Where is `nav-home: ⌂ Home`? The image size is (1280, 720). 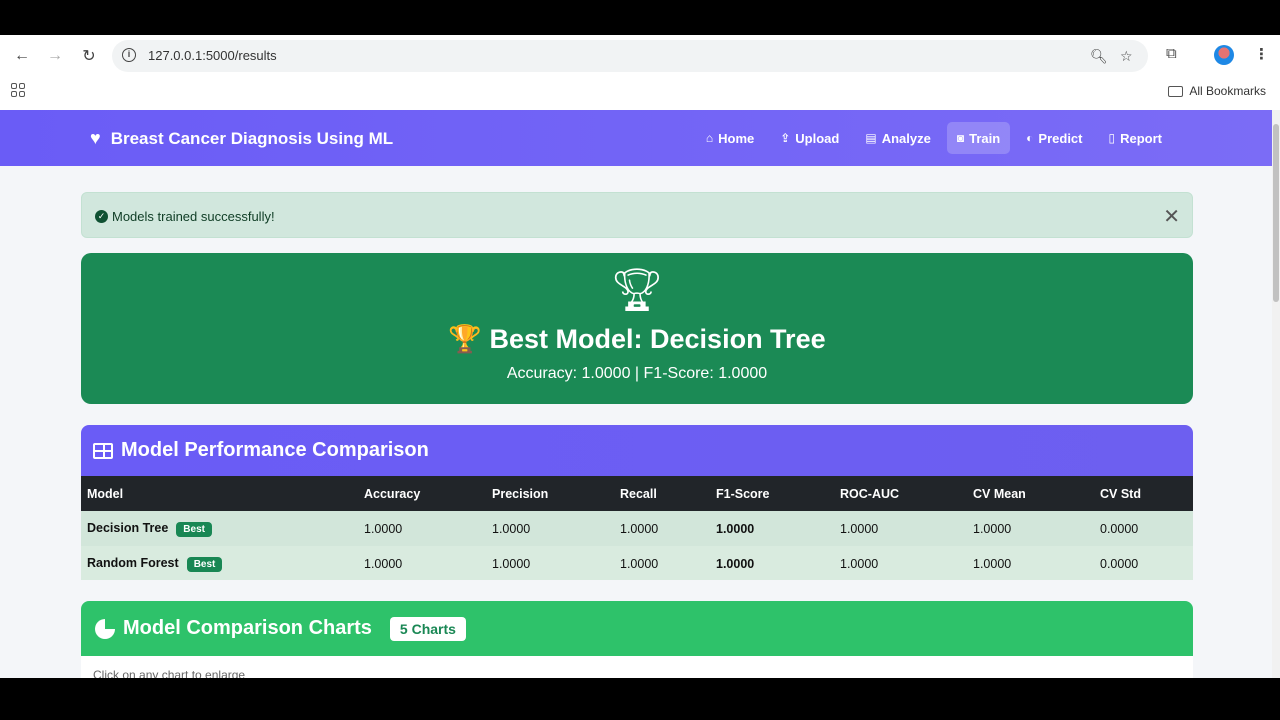
nav-home: ⌂ Home is located at coordinates (730, 138).